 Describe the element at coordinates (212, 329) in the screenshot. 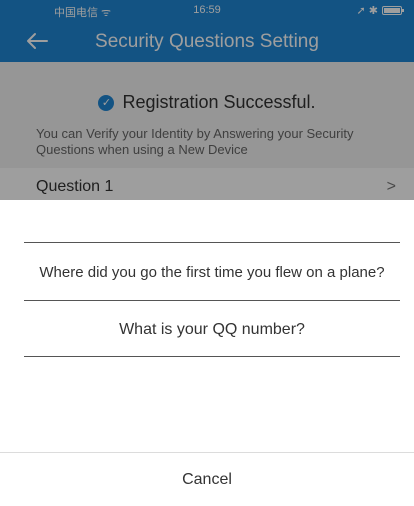

I see `question-option: What is your QQ number?` at that location.